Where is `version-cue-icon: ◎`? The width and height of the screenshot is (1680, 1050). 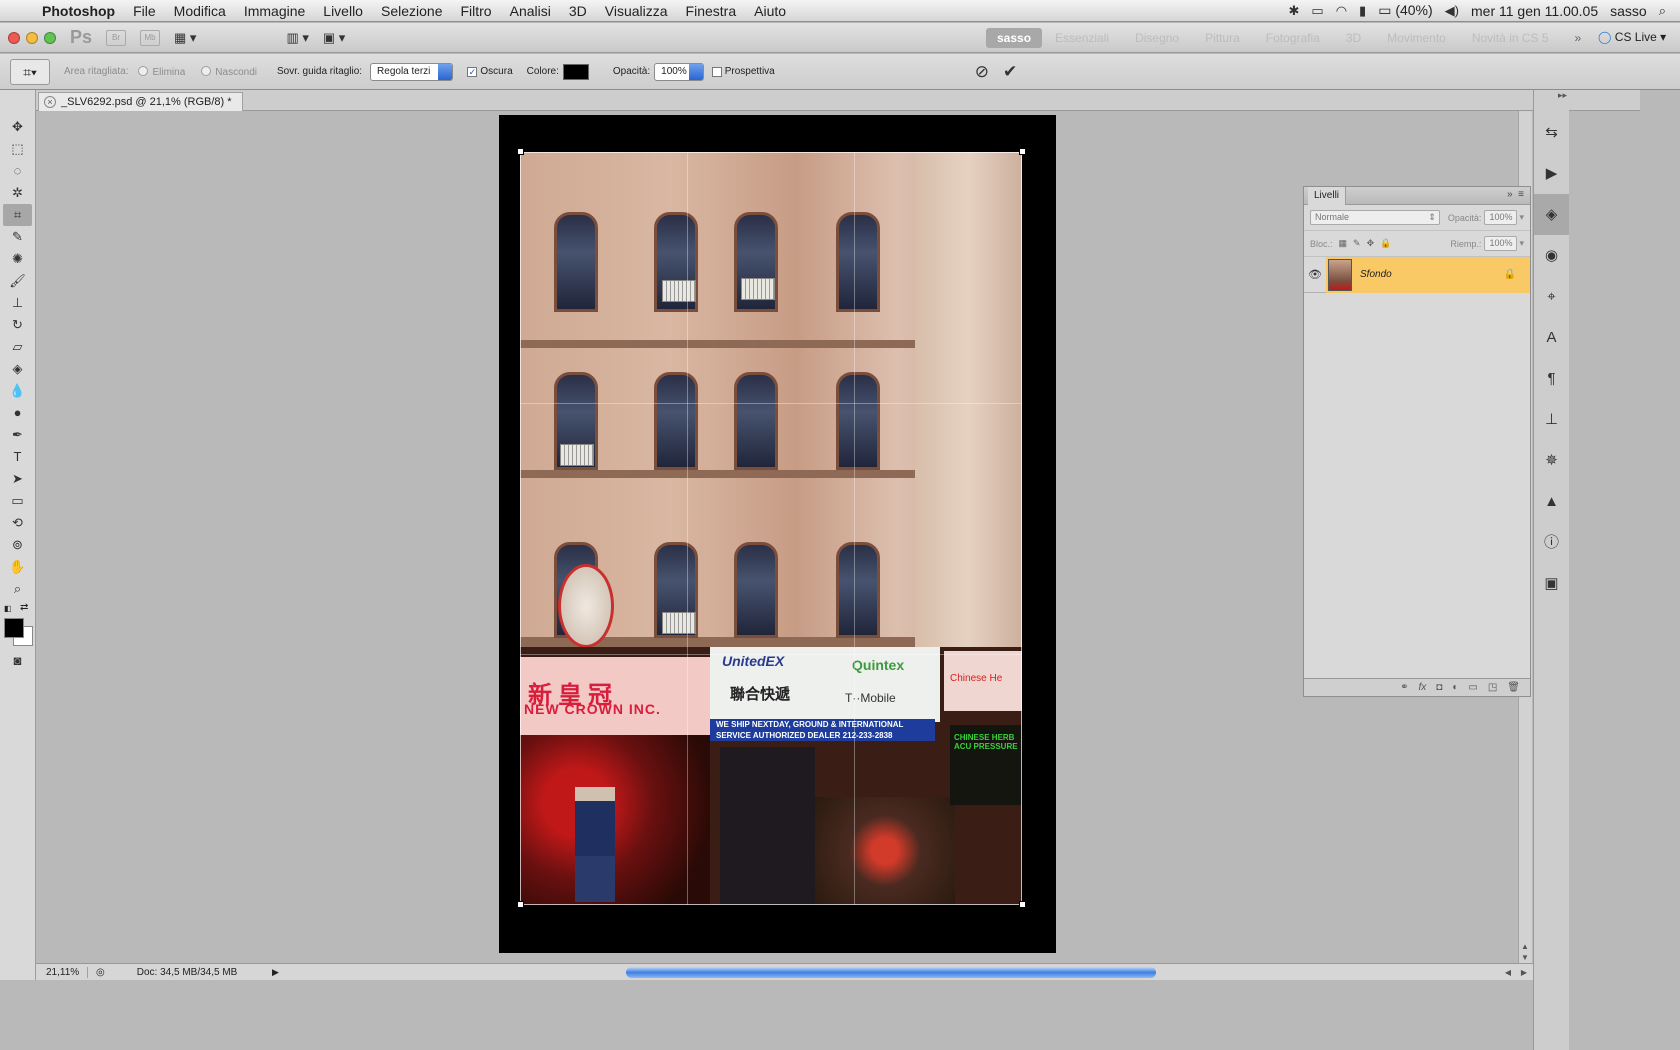 version-cue-icon: ◎ is located at coordinates (100, 972).